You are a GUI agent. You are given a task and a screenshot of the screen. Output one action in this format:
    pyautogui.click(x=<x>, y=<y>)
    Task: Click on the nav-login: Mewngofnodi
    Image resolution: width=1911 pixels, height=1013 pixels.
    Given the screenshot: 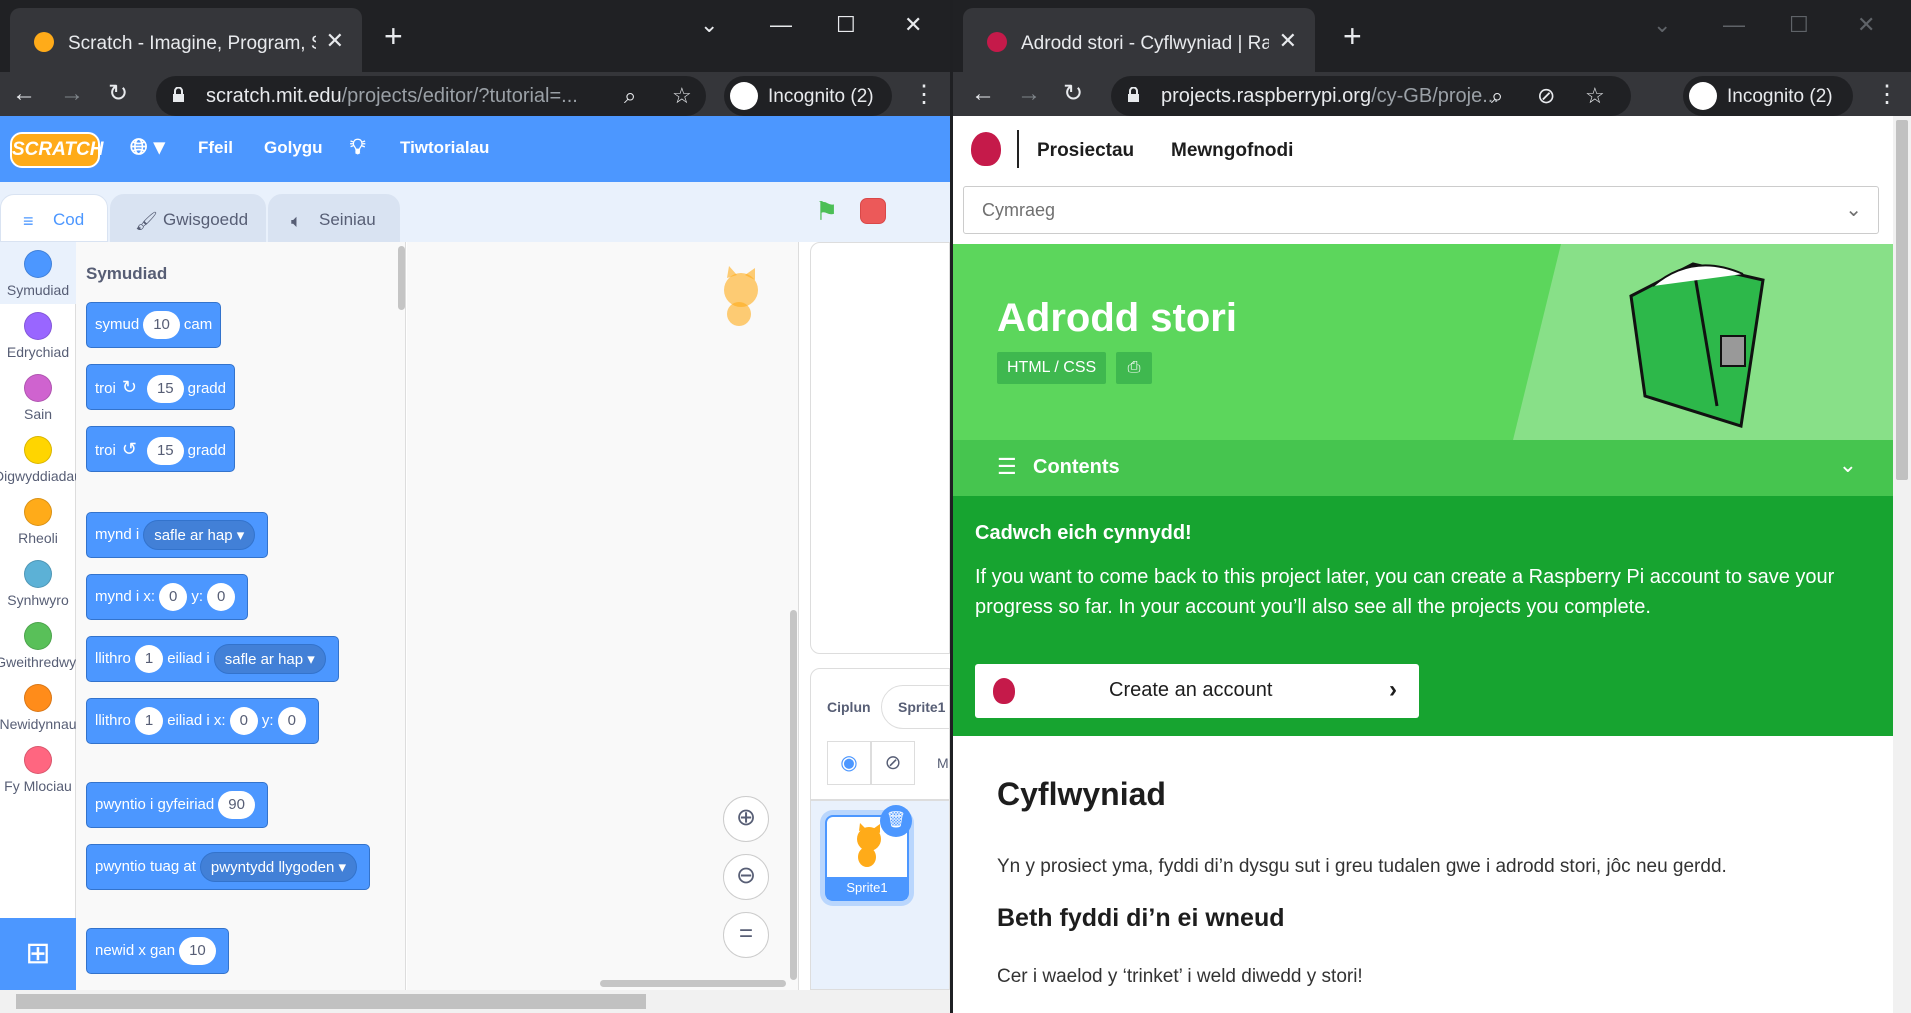 What is the action you would take?
    pyautogui.click(x=1232, y=151)
    